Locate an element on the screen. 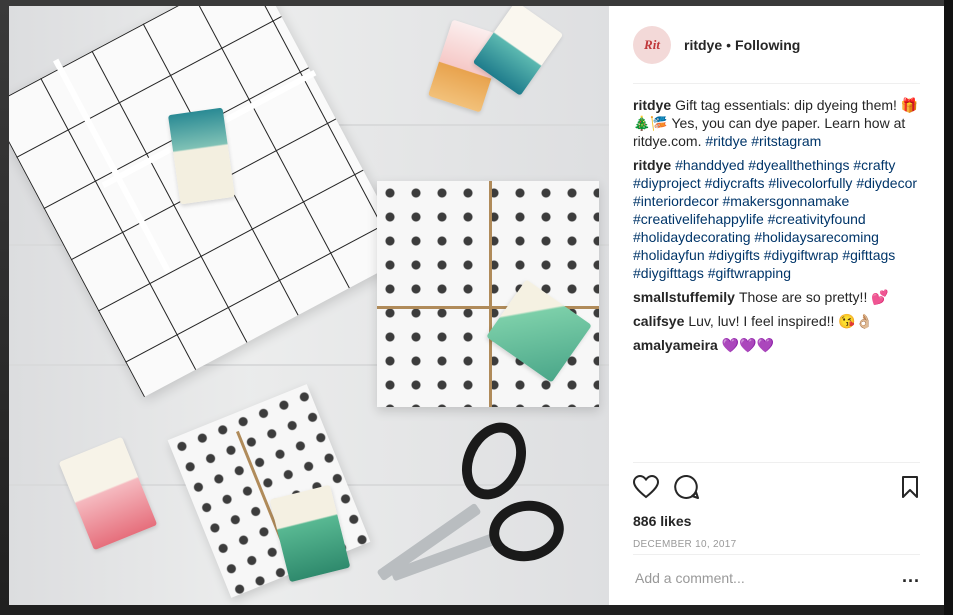  comment-item: califsye Luv, luv! I feel inspired!! 😘👌🏼 is located at coordinates (778, 321).